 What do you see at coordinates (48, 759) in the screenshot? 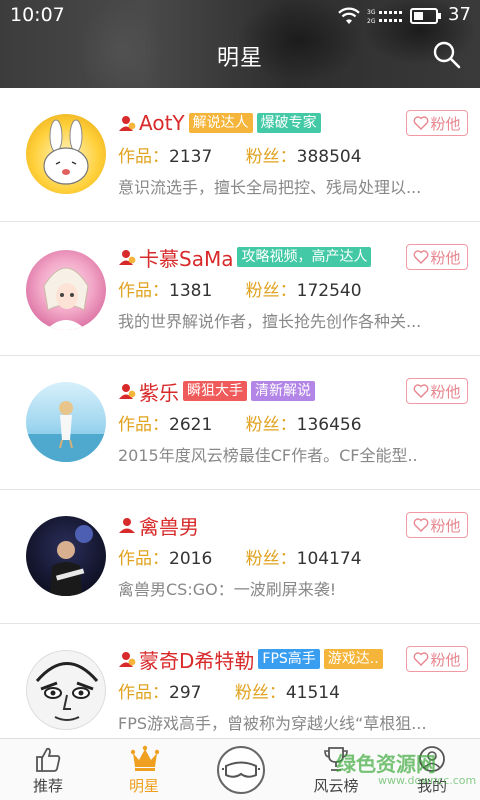
I see `thumbs-up-icon` at bounding box center [48, 759].